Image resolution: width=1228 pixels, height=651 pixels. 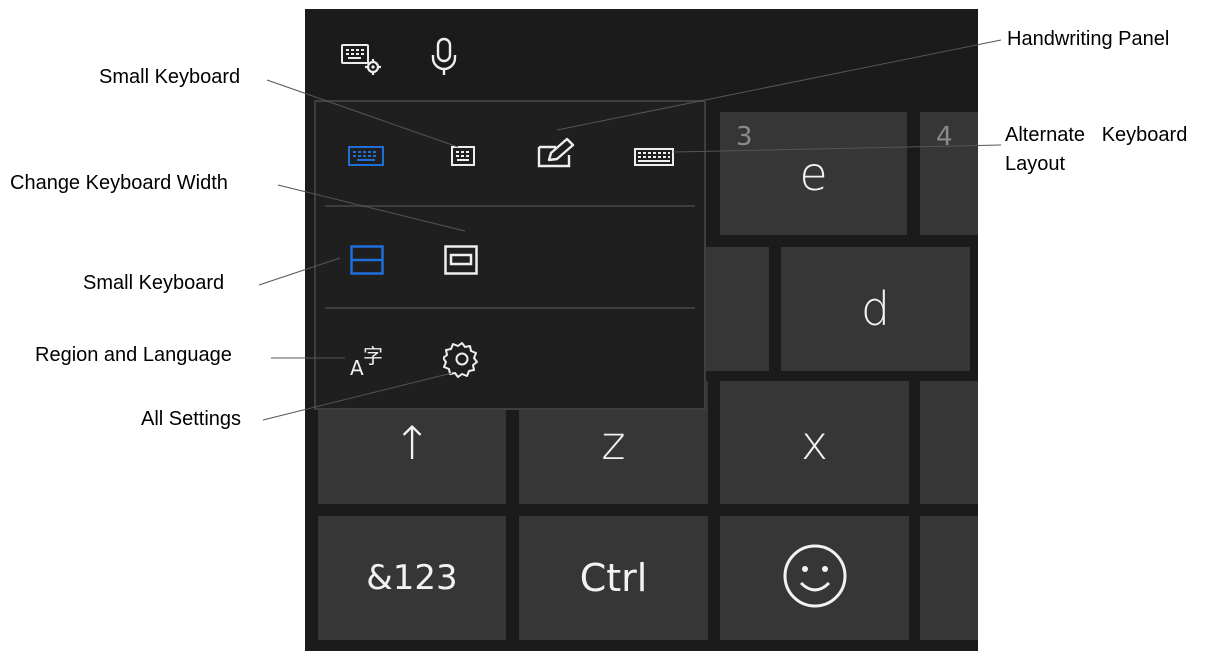 What do you see at coordinates (133, 355) in the screenshot?
I see `callout-region-language: Region and Language` at bounding box center [133, 355].